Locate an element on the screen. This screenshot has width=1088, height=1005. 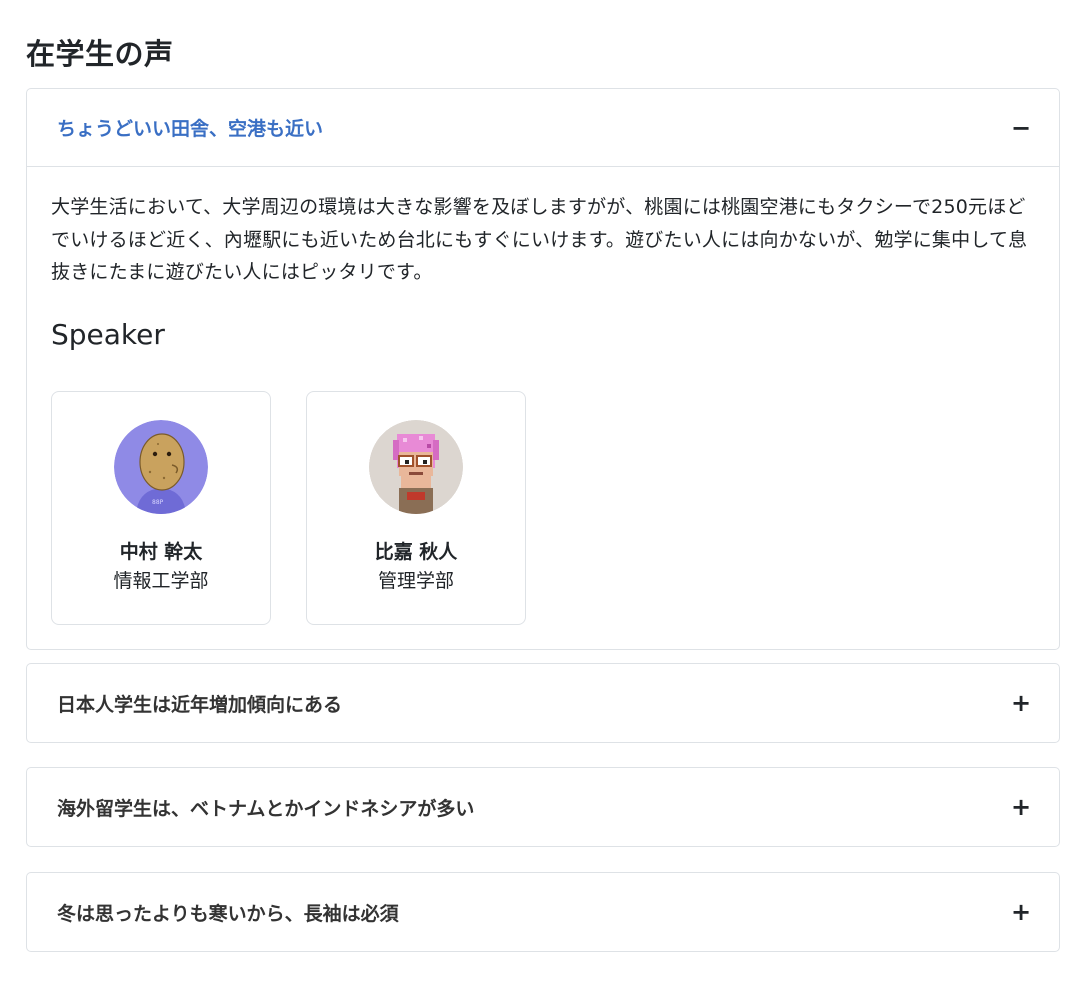
accordion-header: 海外留学生は、ベトナムとかインドネシアが多い + is located at coordinates (543, 807).